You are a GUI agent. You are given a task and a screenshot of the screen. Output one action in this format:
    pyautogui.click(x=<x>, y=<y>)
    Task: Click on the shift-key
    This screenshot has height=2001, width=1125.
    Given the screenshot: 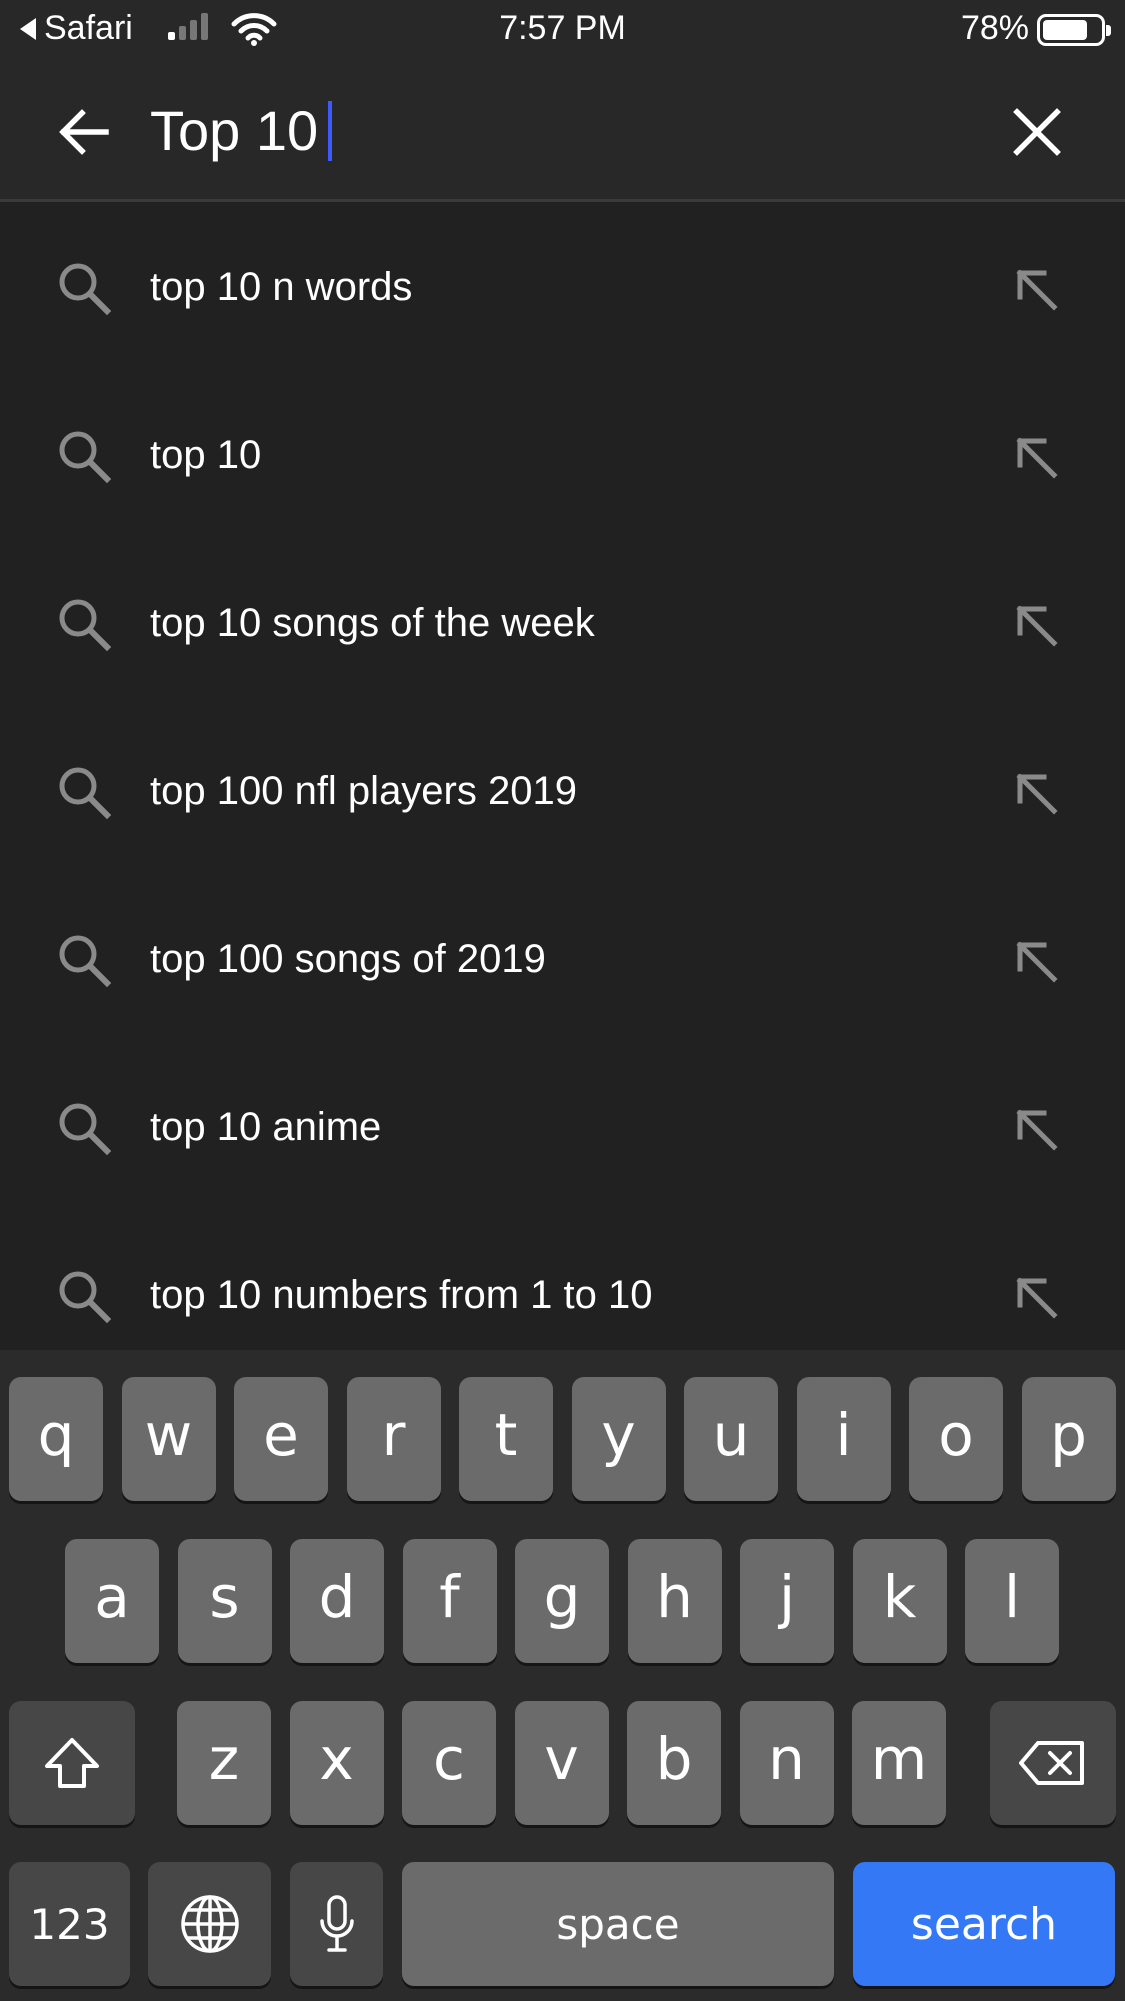 What is the action you would take?
    pyautogui.click(x=72, y=1763)
    